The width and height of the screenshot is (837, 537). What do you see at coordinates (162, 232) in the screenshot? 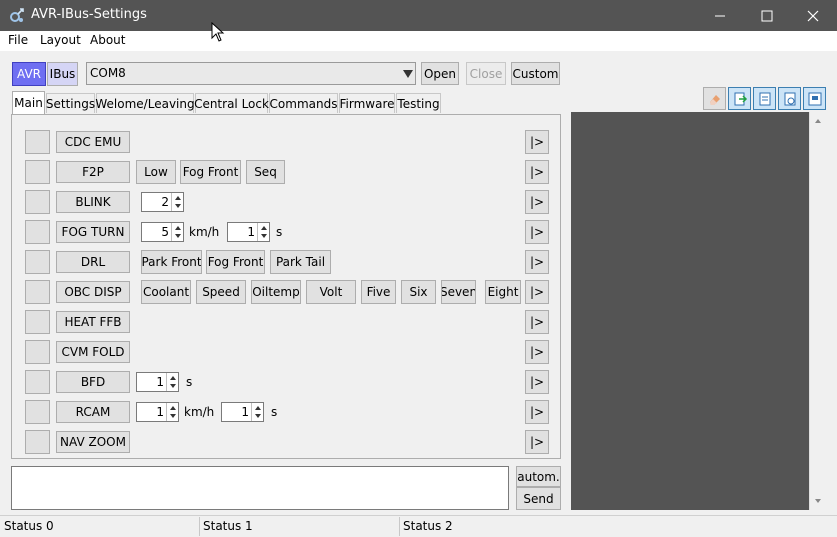
I see `fogturn-speed-stepper: 5` at bounding box center [162, 232].